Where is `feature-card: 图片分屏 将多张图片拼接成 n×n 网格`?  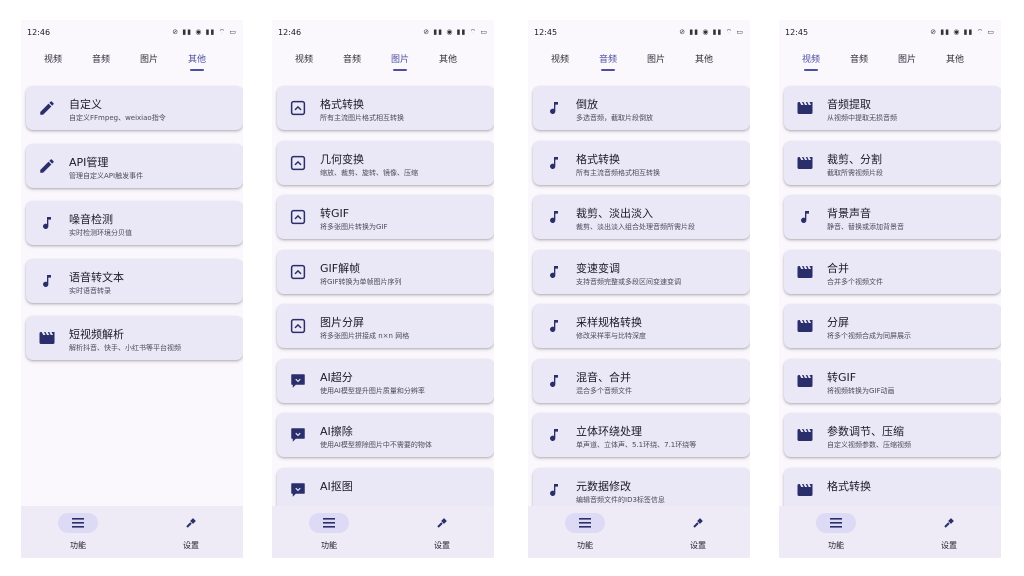 feature-card: 图片分屏 将多张图片拼接成 n×n 网格 is located at coordinates (385, 326).